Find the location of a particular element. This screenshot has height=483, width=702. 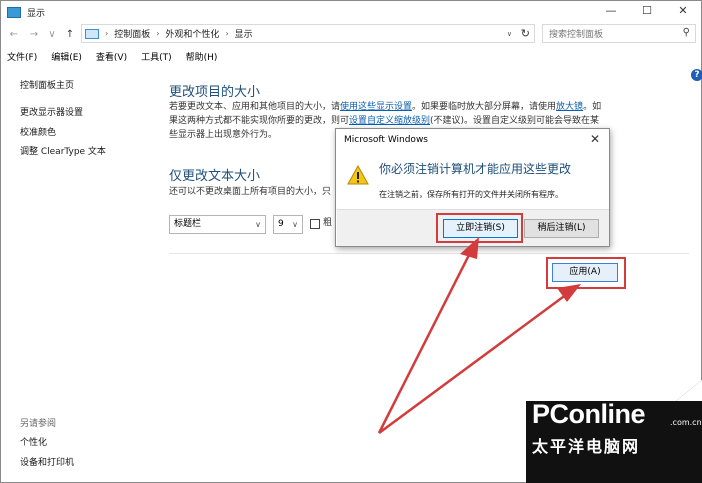

pconline-watermark: PConline .com.cn 太平洋电脑网 is located at coordinates (614, 431).